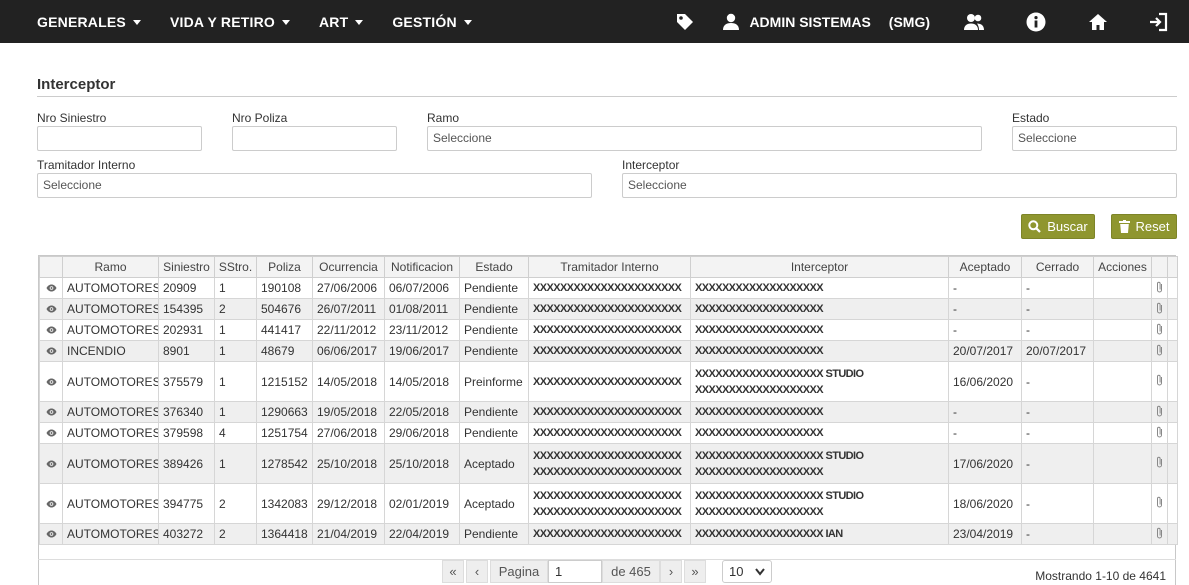 The height and width of the screenshot is (585, 1189). What do you see at coordinates (89, 22) in the screenshot?
I see `menu-generales: GENERALES` at bounding box center [89, 22].